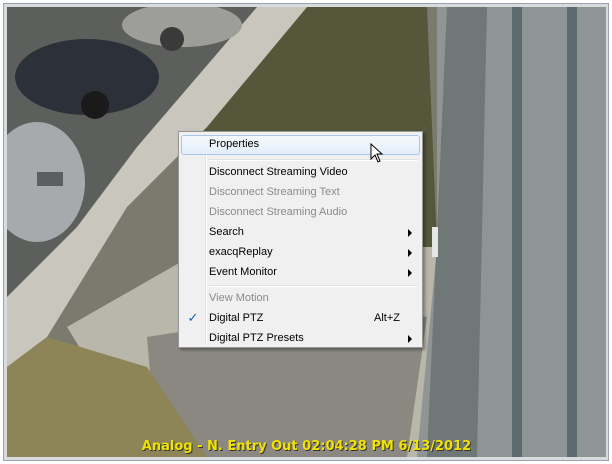 This screenshot has width=612, height=464. I want to click on door-frame-left, so click(517, 232).